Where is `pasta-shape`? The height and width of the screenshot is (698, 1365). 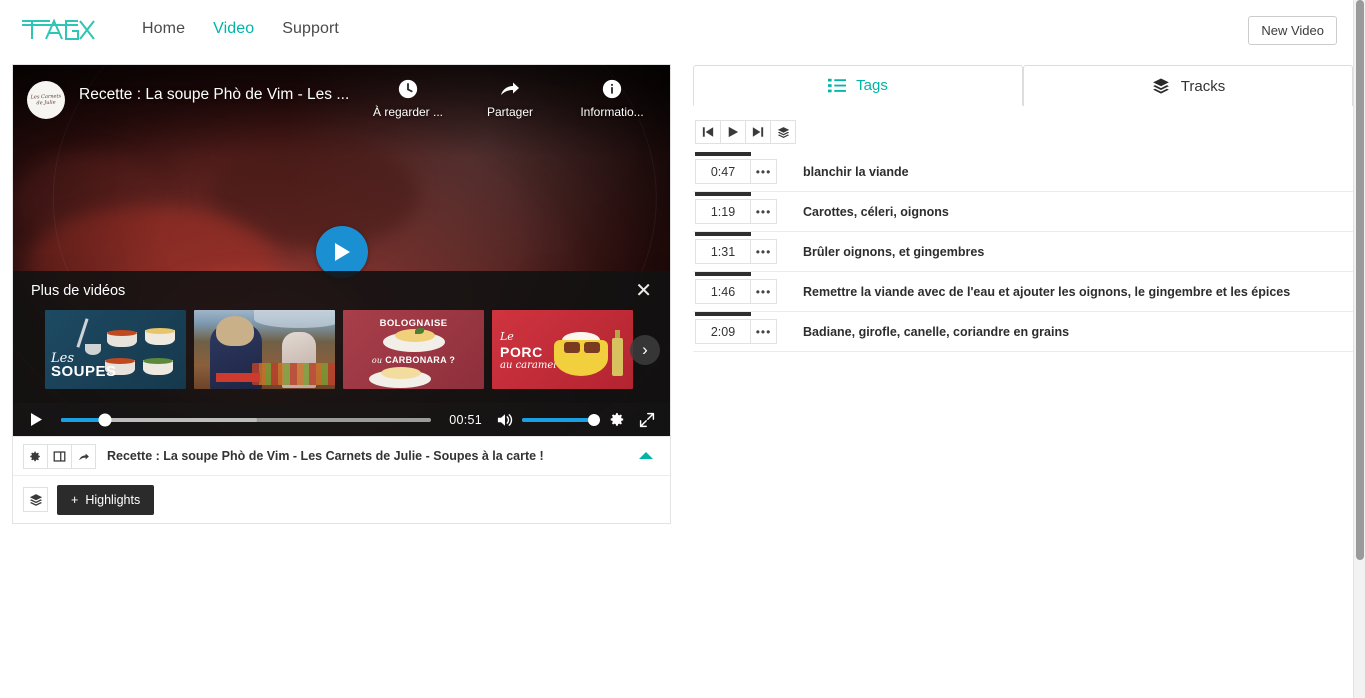
pasta-shape is located at coordinates (401, 373).